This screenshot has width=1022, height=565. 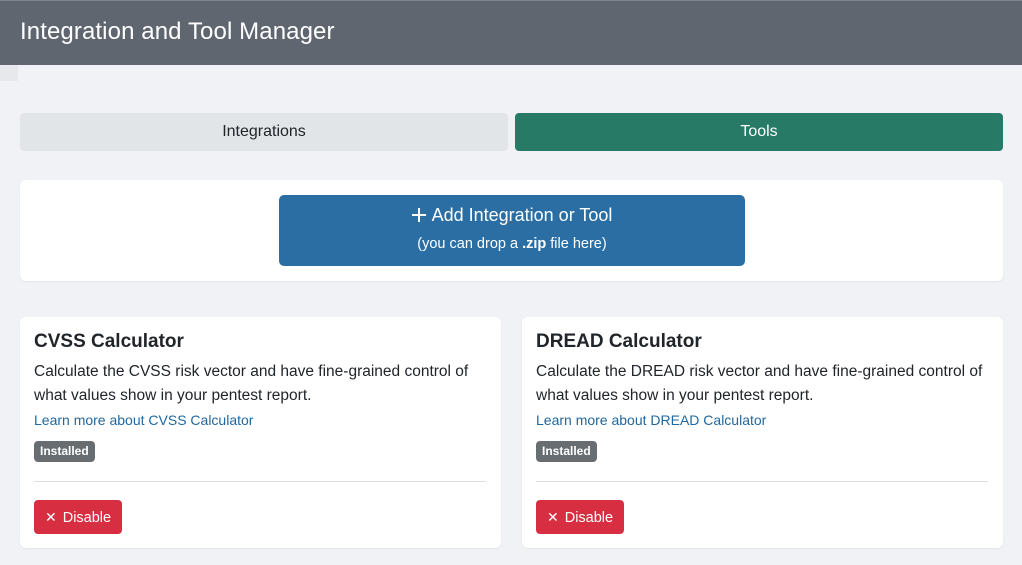 I want to click on hint-extension: .zip, so click(x=534, y=244).